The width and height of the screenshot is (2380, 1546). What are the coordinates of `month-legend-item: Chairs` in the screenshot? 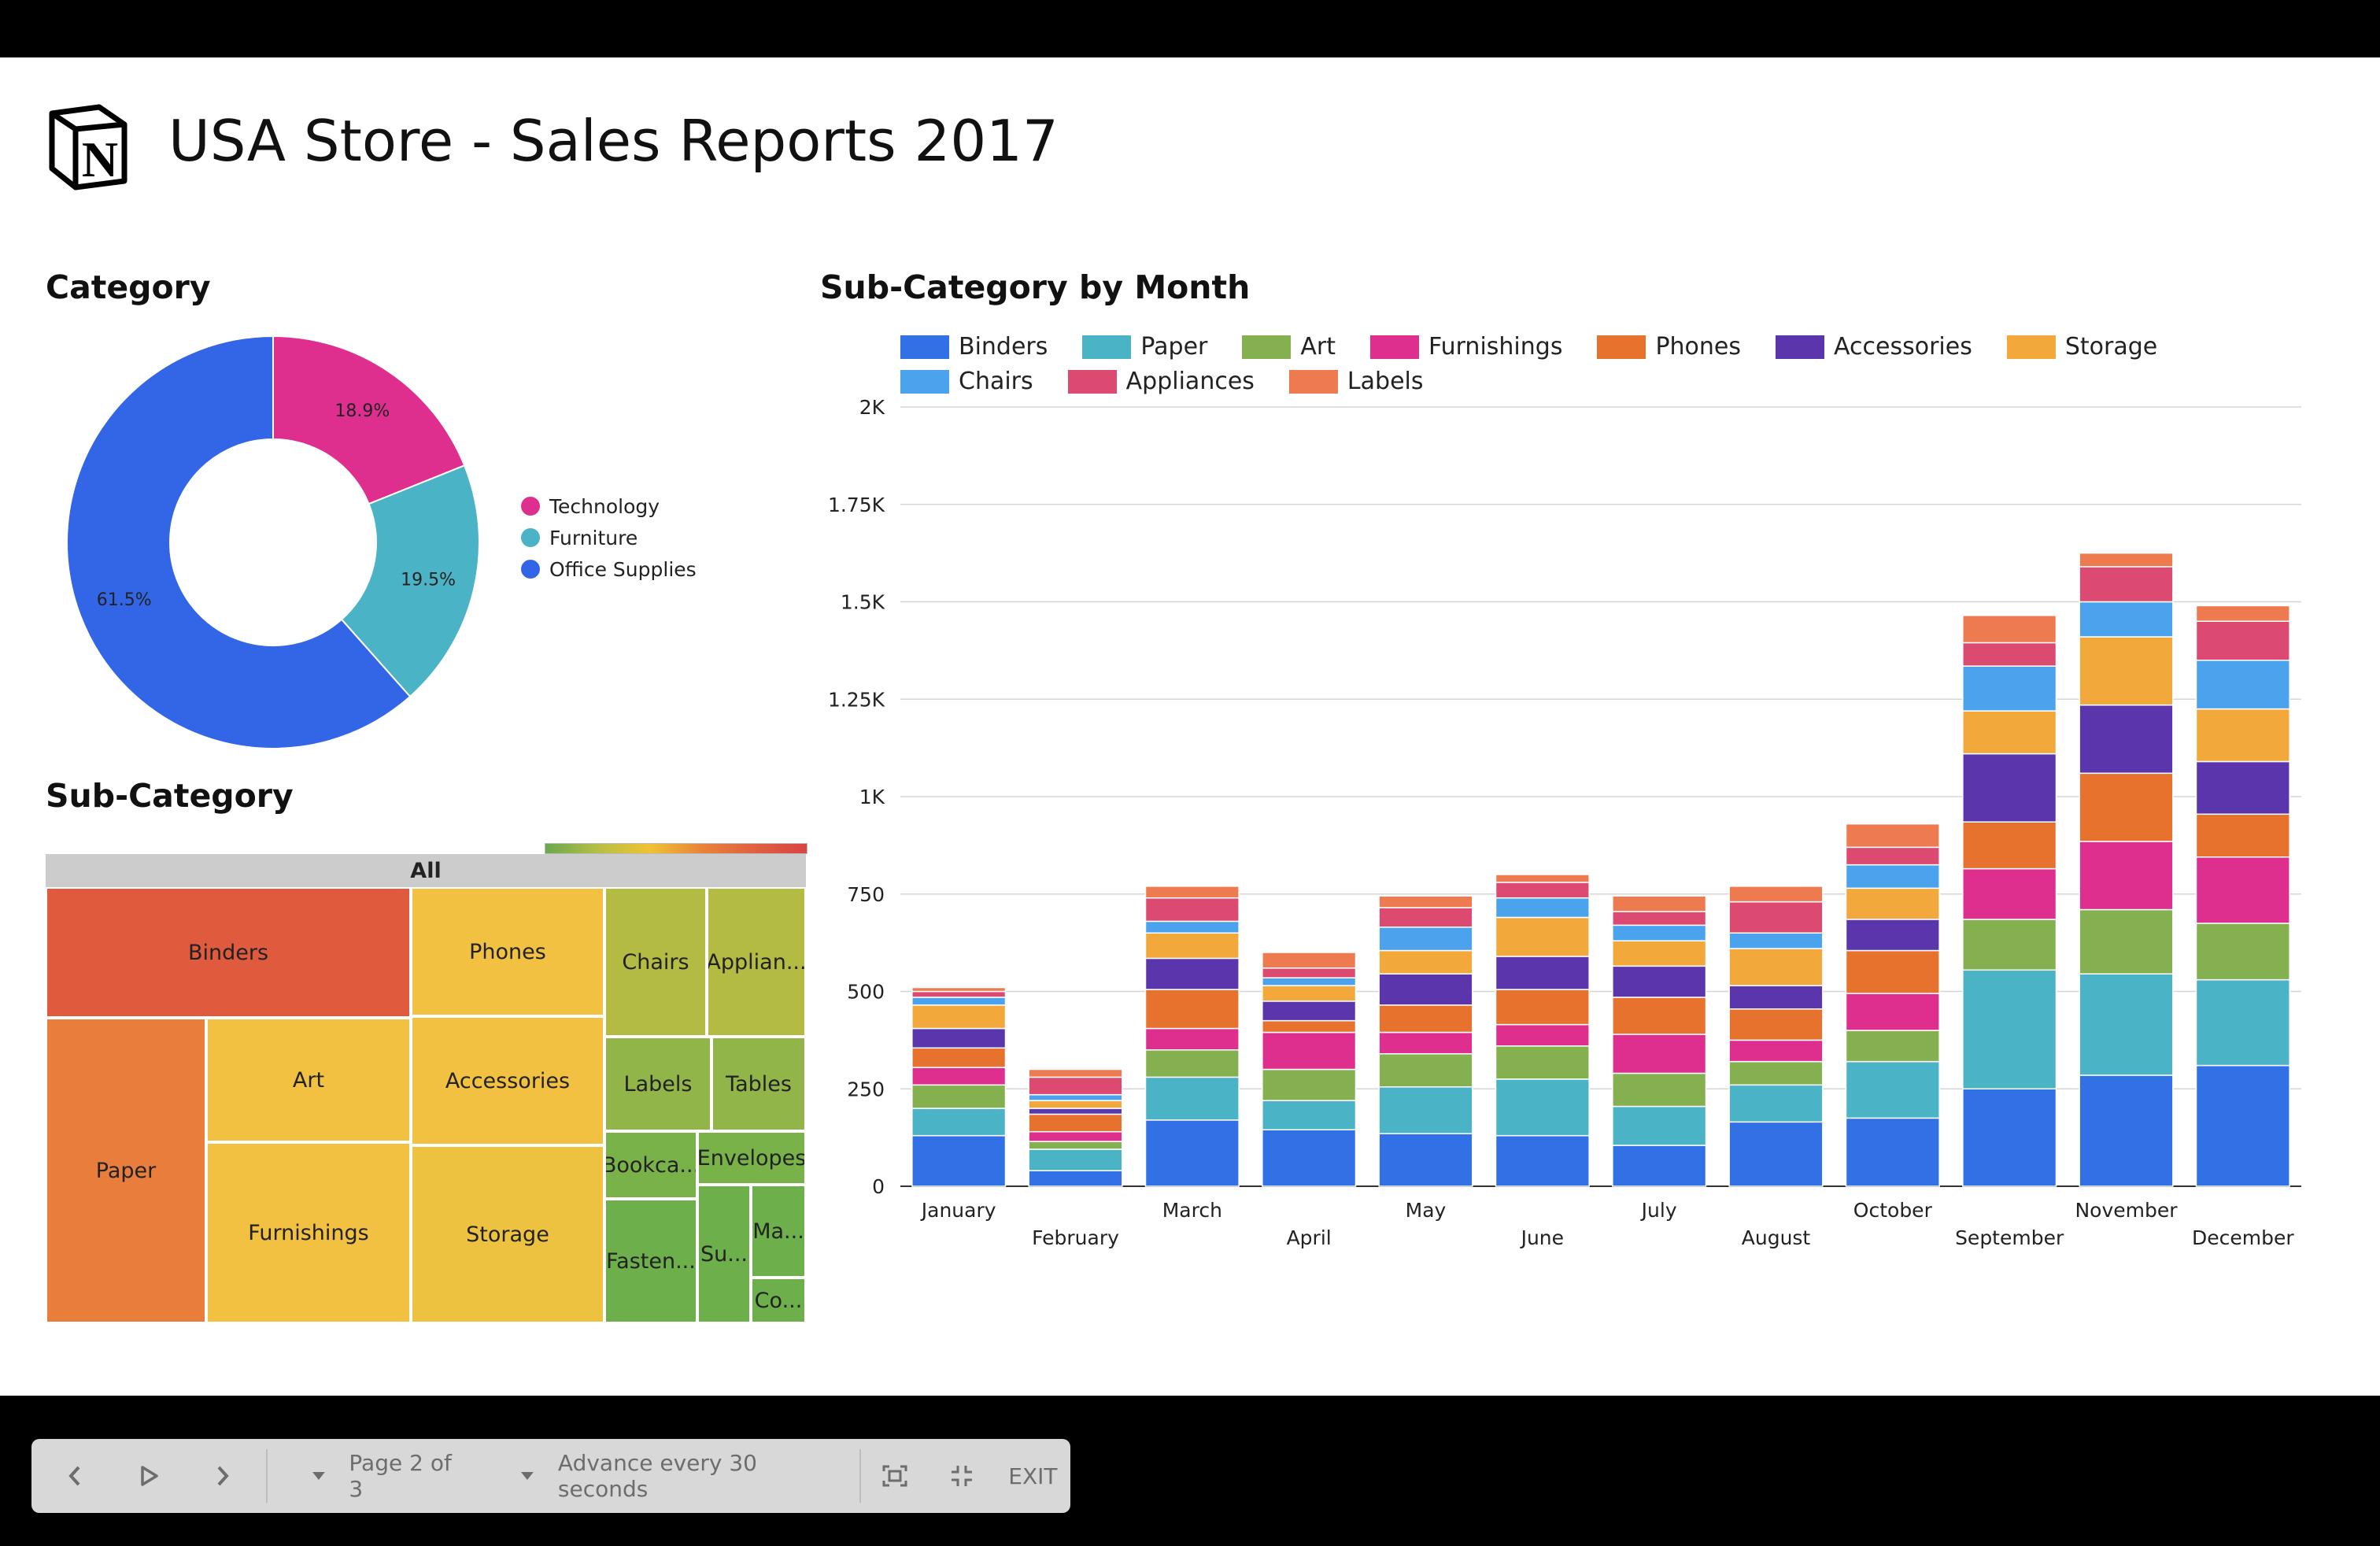 It's located at (966, 382).